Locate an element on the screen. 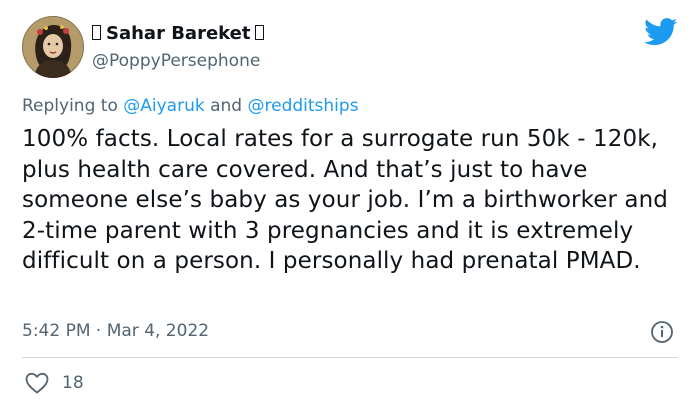 This screenshot has width=700, height=410. info-icon is located at coordinates (662, 332).